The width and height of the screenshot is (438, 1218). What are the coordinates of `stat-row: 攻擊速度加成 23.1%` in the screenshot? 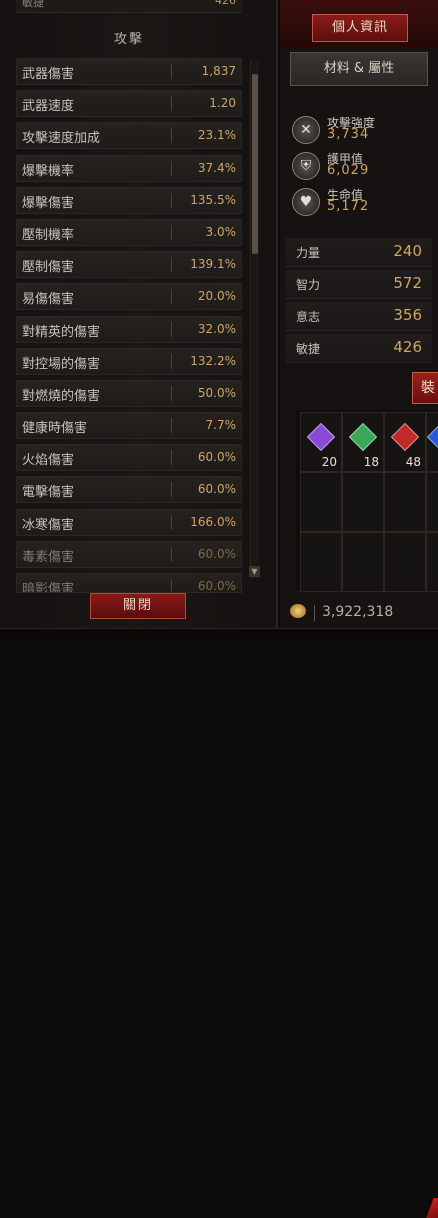 It's located at (129, 136).